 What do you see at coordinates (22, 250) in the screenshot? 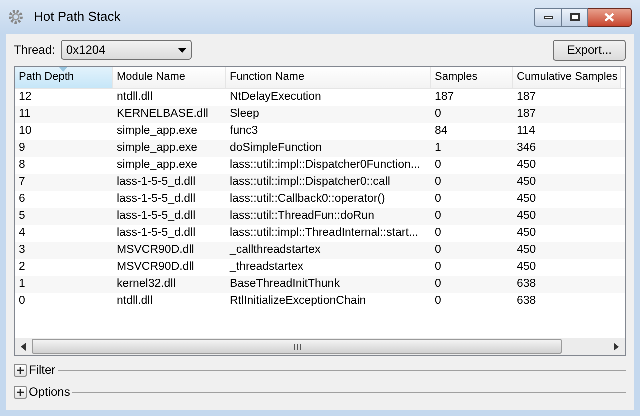
I see `table-cell-text: 3` at bounding box center [22, 250].